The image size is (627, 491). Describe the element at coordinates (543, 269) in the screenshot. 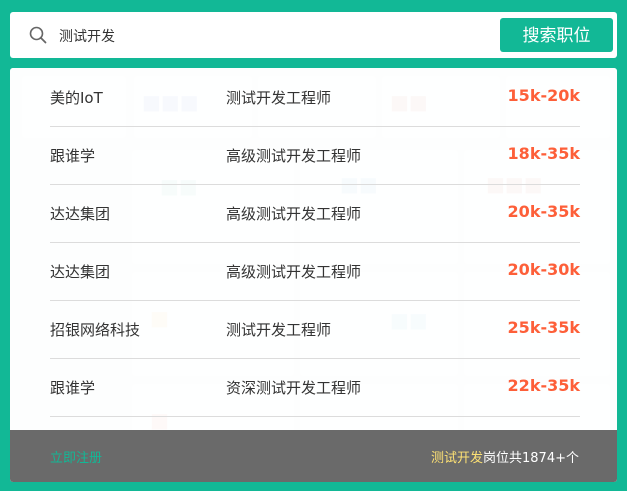

I see `salary: 20k-30k` at that location.